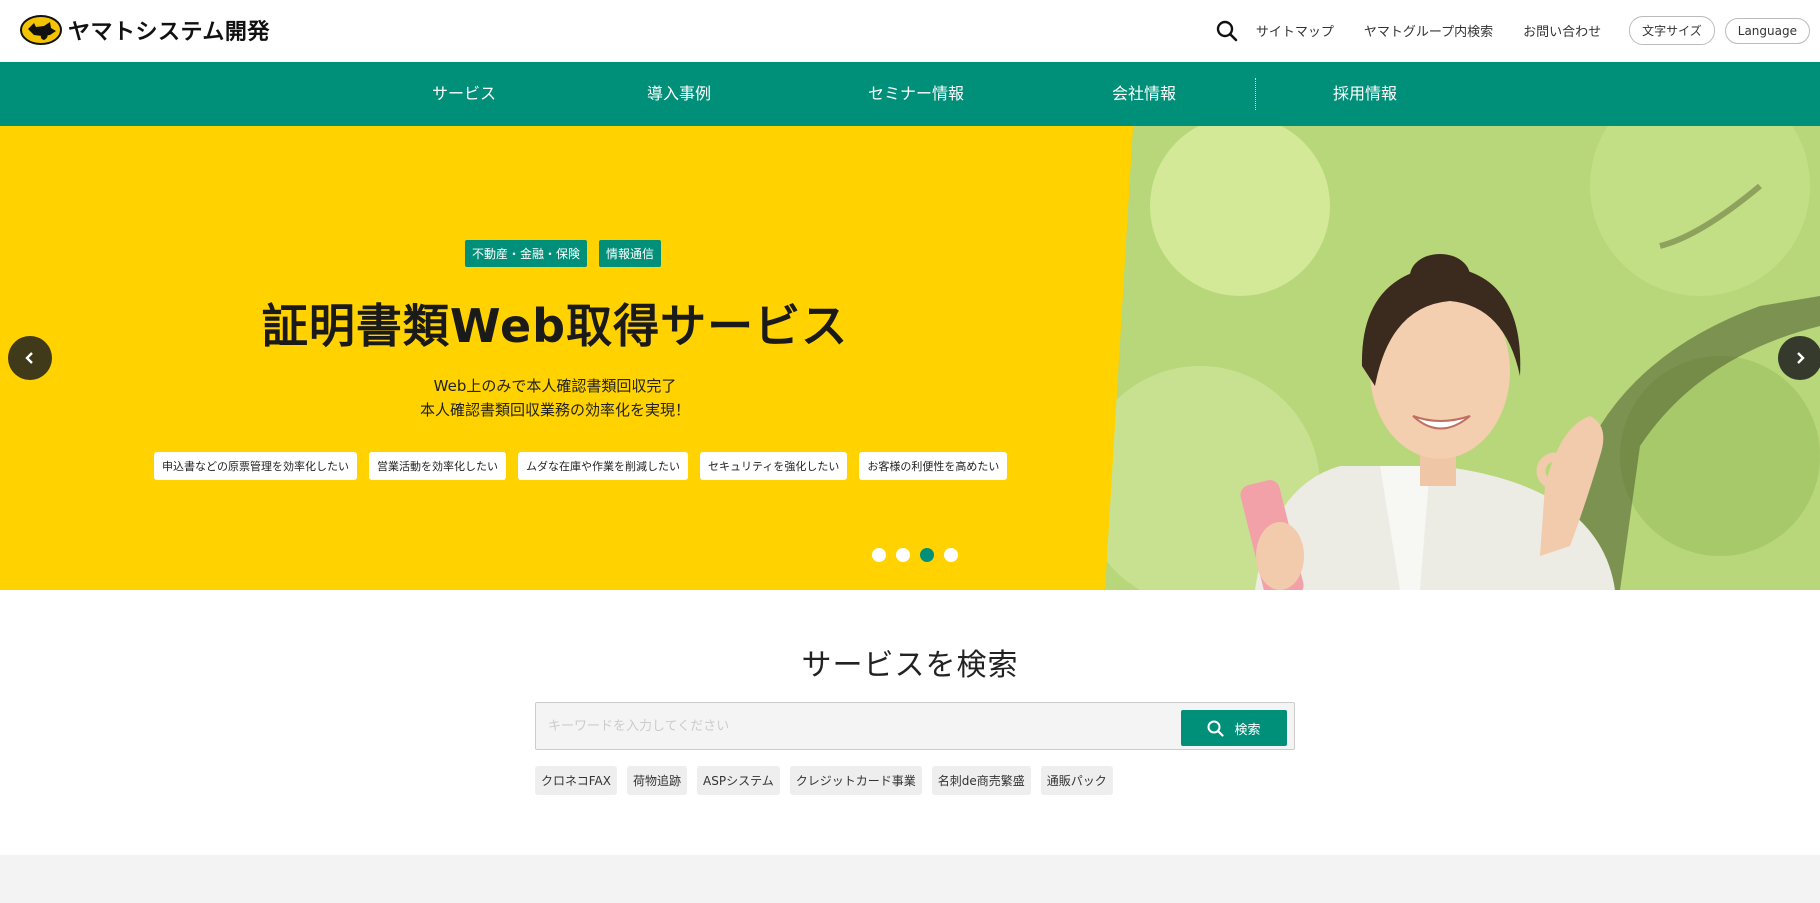  I want to click on issue-chip: ムダな在庫や作業を削減したい, so click(603, 466).